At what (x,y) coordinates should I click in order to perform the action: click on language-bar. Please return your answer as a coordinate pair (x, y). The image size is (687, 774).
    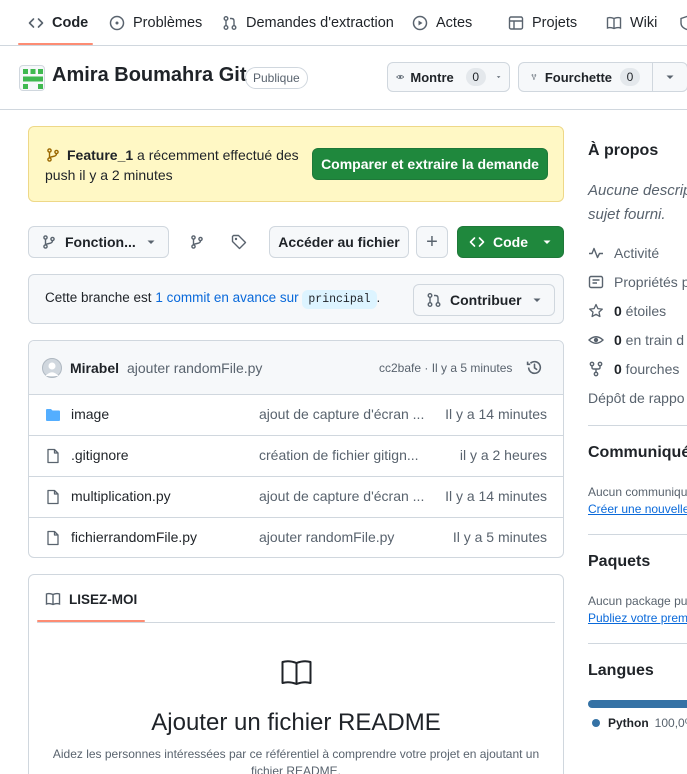
    Looking at the image, I should click on (637, 704).